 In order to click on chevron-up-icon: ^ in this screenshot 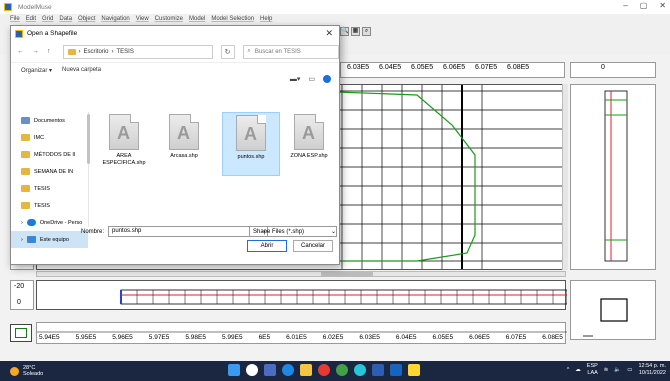, I will do `click(568, 370)`.